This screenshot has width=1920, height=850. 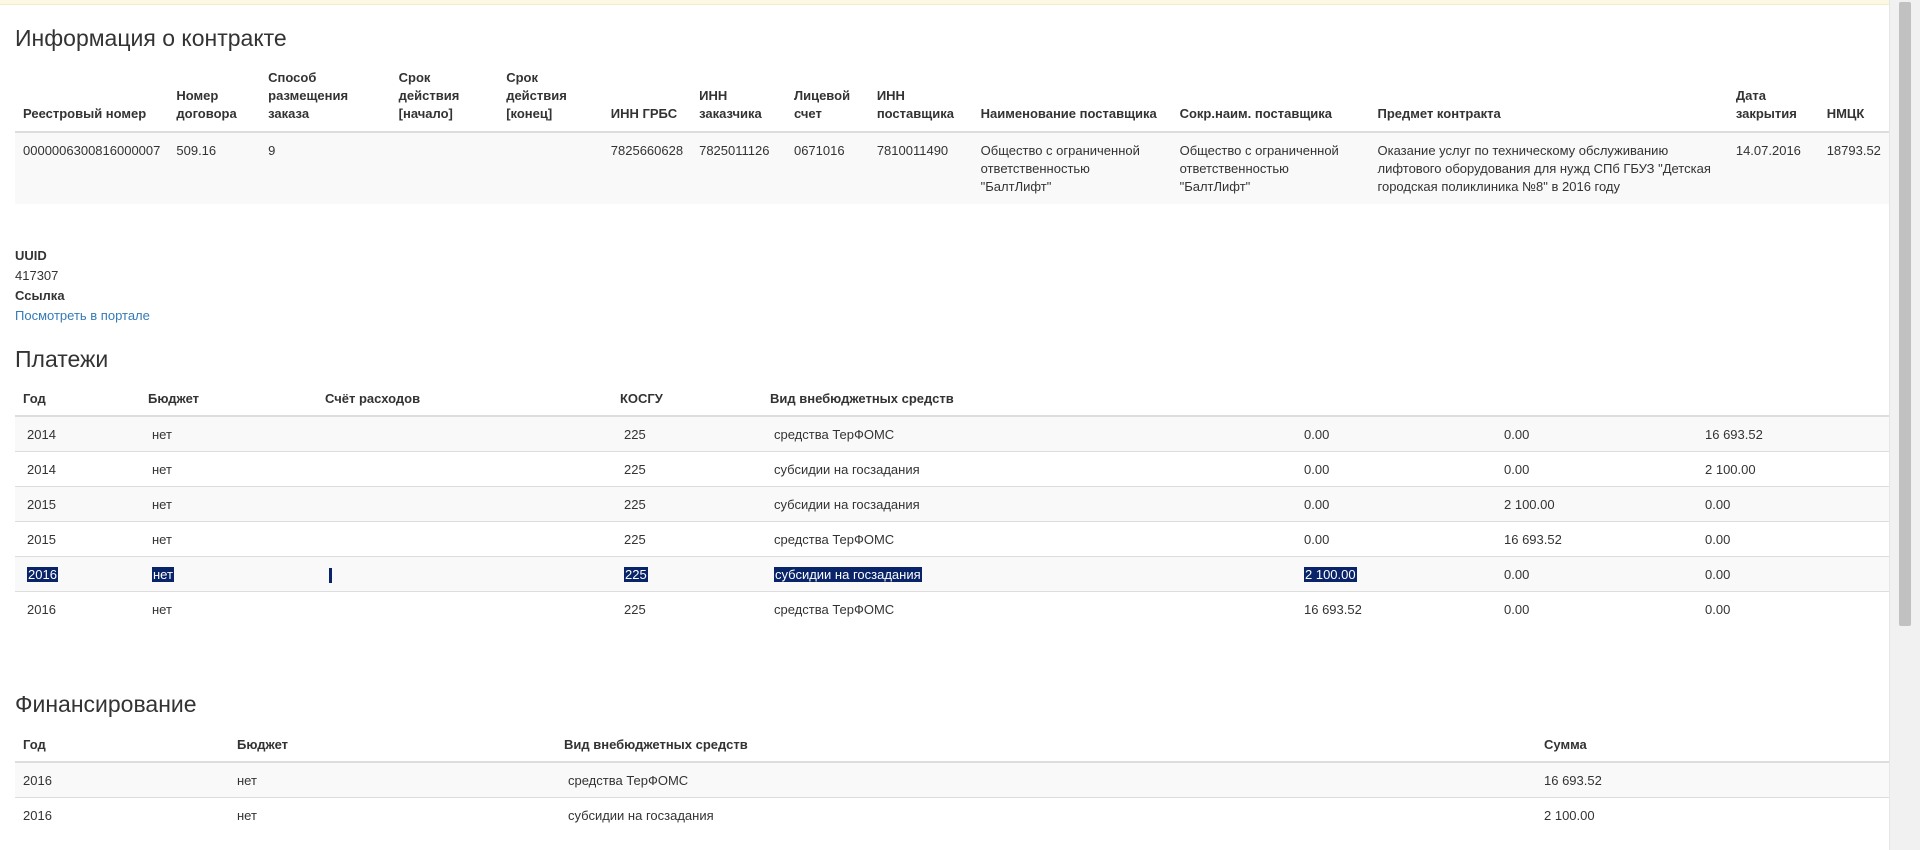 I want to click on inn-customer: 7825011126, so click(x=734, y=150).